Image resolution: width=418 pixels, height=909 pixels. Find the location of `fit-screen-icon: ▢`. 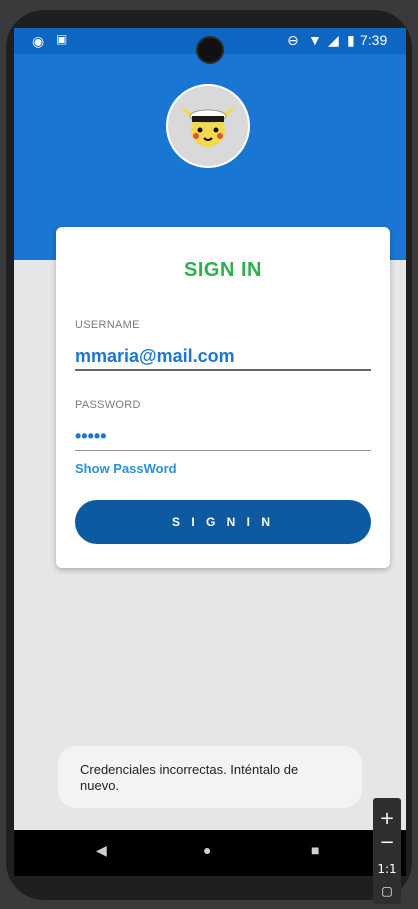

fit-screen-icon: ▢ is located at coordinates (387, 891).